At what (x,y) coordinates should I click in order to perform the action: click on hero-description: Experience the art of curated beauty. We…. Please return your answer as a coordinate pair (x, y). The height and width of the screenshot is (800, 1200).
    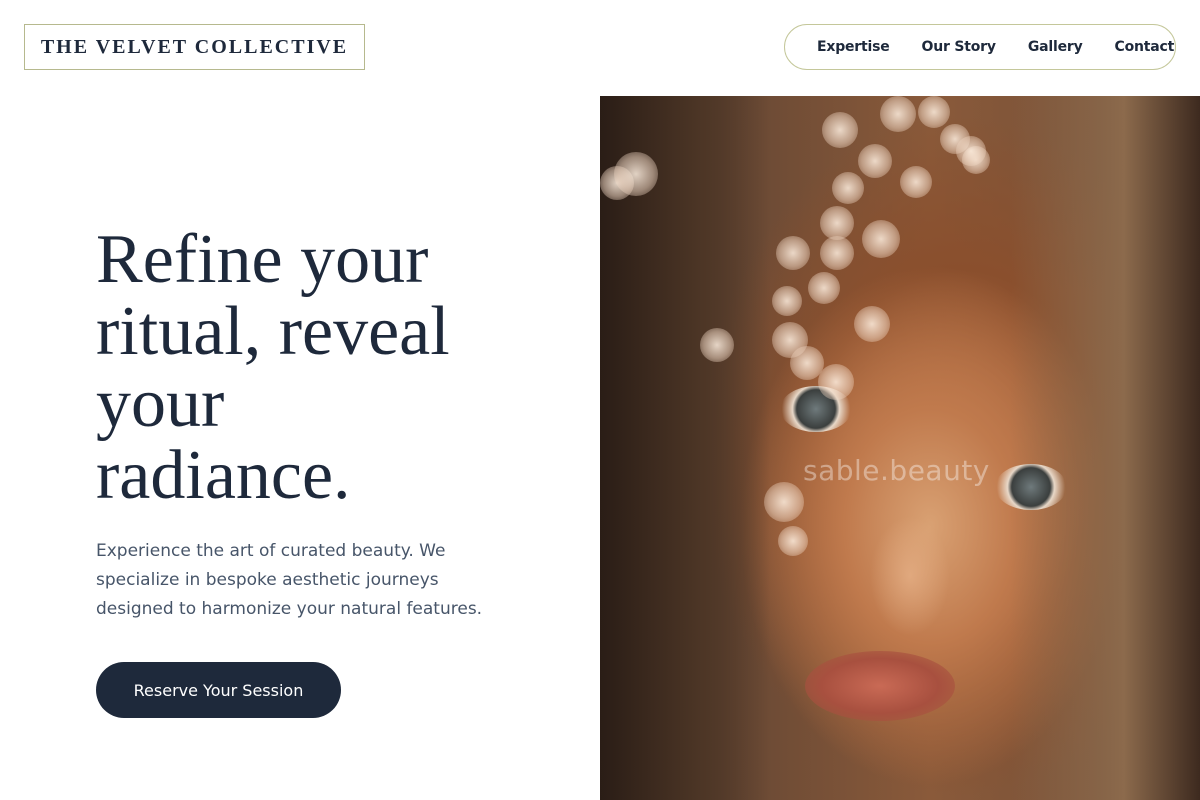
    Looking at the image, I should click on (289, 580).